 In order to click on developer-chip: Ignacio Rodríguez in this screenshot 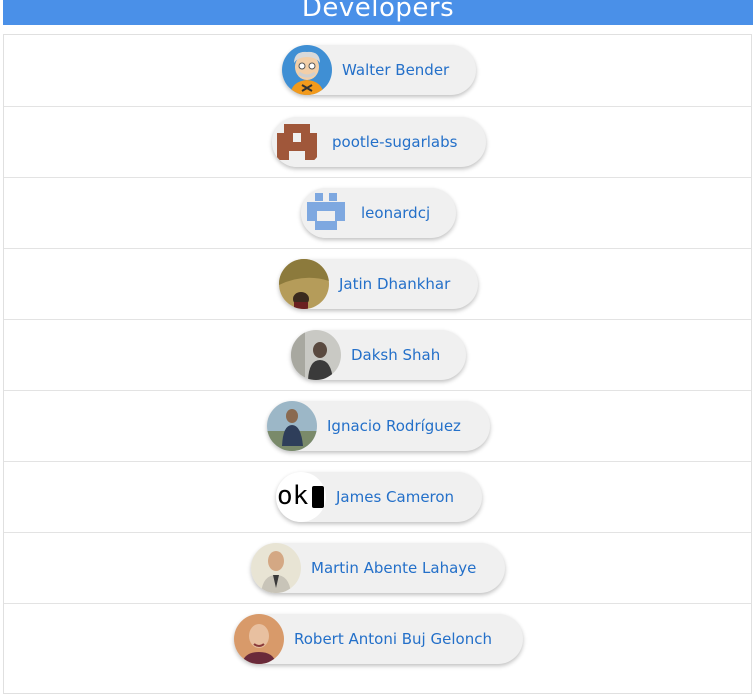, I will do `click(378, 426)`.